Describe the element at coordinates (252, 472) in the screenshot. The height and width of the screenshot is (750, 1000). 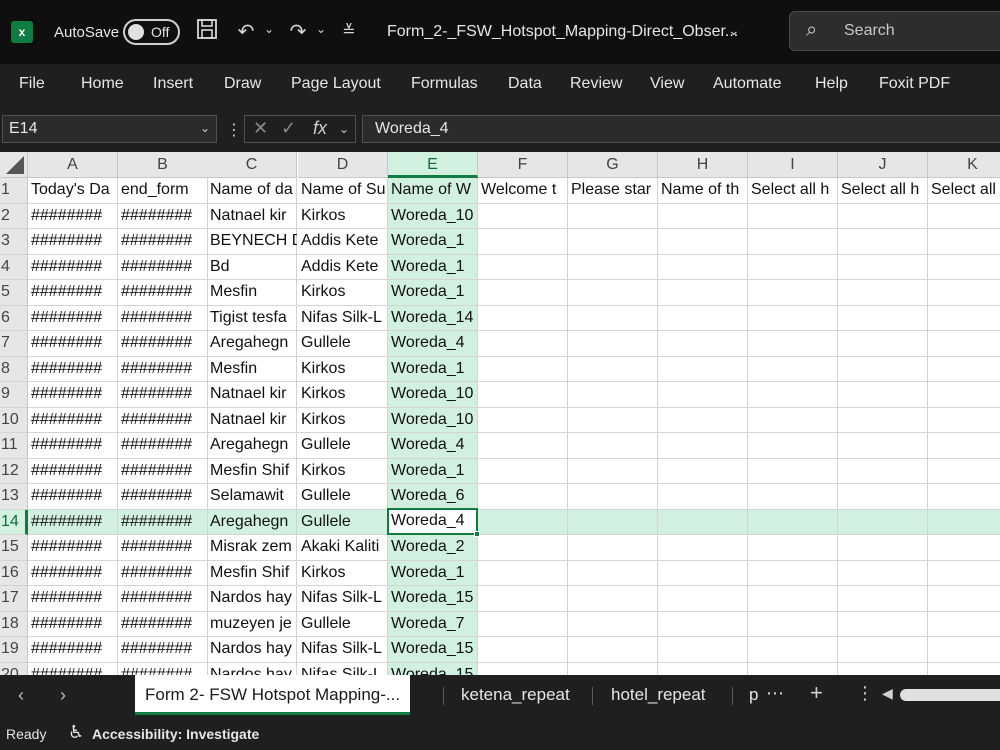
I see `table-cell: Mesfin Shif` at that location.